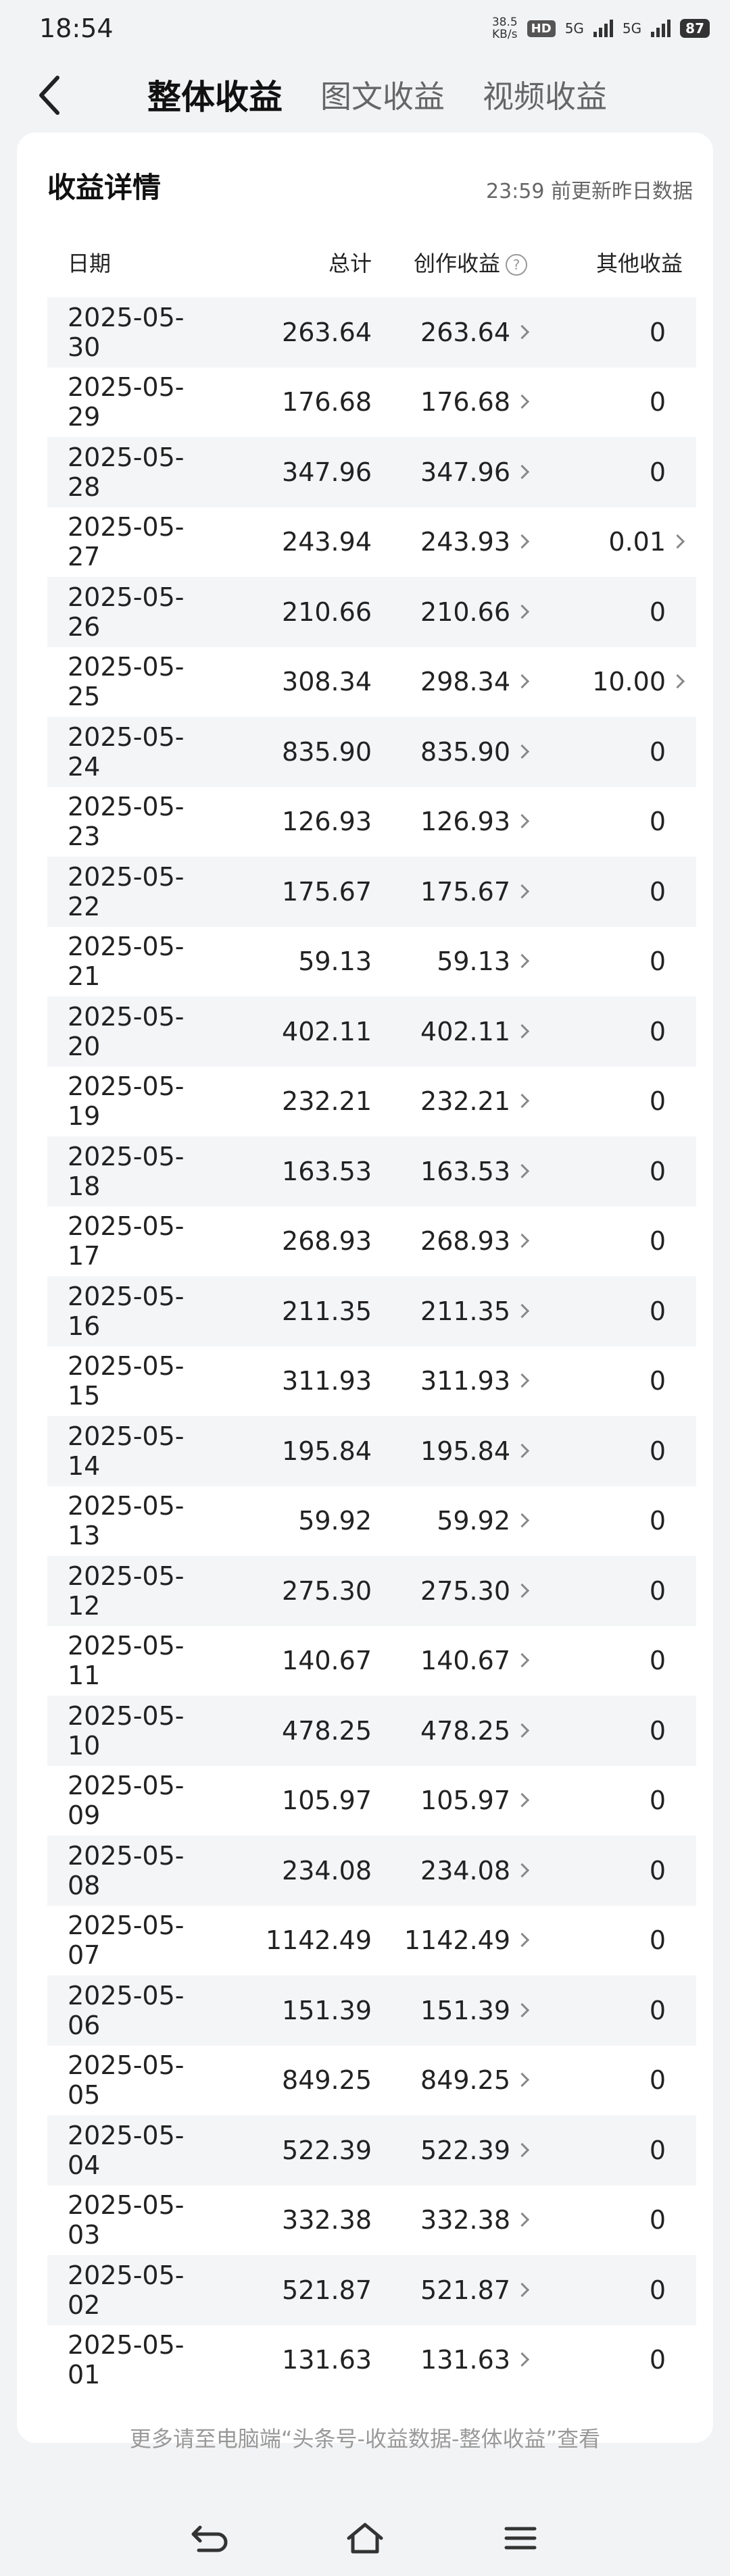 The image size is (730, 2576). I want to click on row-creation: 1142.49, so click(456, 1940).